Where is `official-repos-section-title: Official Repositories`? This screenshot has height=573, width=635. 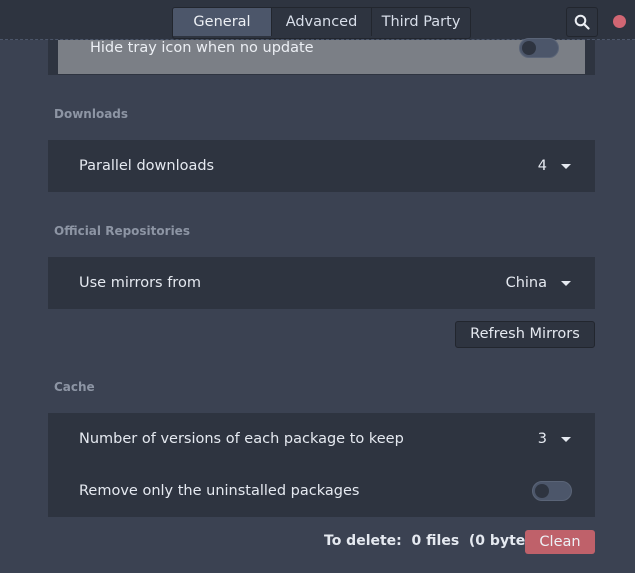
official-repos-section-title: Official Repositories is located at coordinates (122, 231).